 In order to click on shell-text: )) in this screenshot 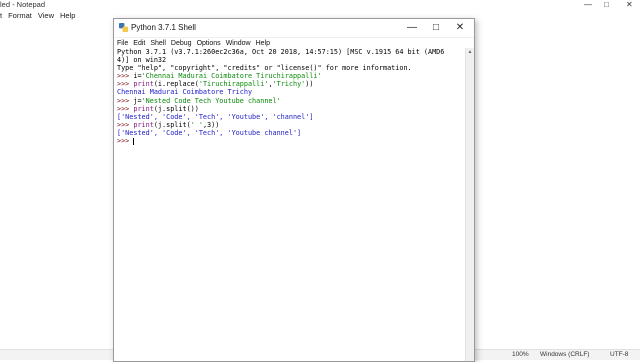, I will do `click(309, 84)`.